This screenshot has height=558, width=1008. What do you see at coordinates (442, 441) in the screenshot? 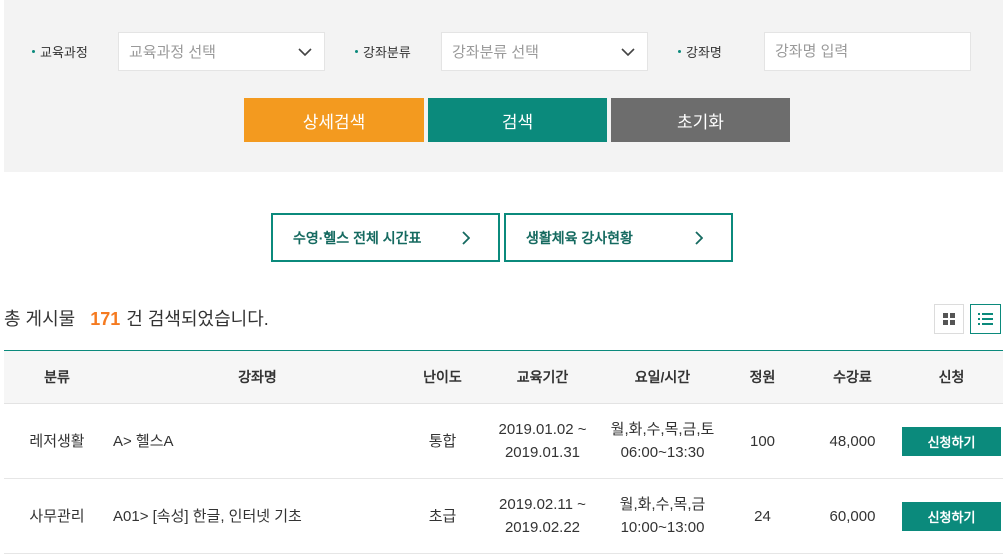
I see `cell-level: 통합` at bounding box center [442, 441].